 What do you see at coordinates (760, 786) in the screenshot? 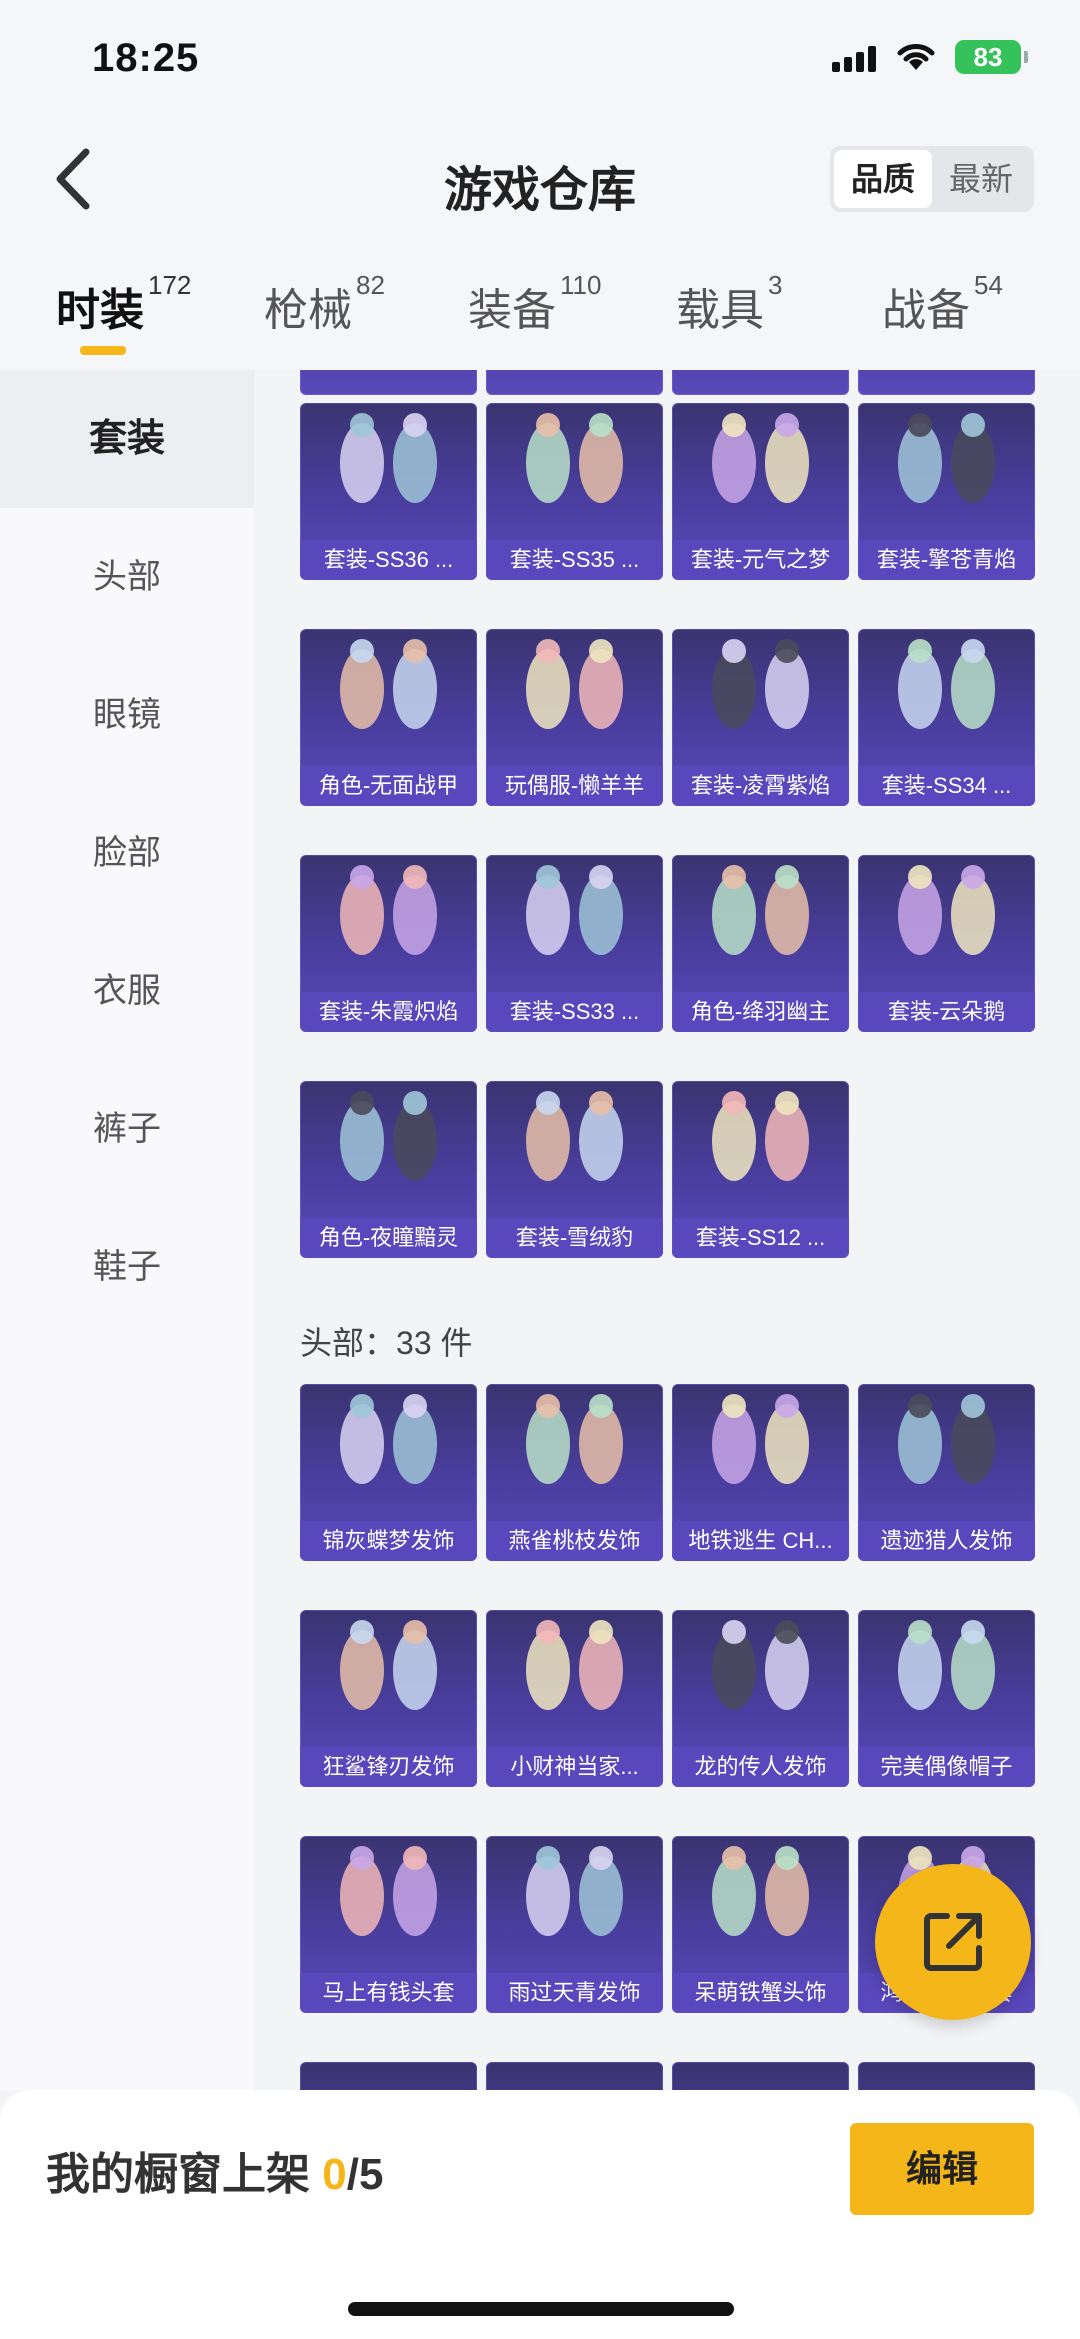
I see `item-label: 套装-凌霄紫焰` at bounding box center [760, 786].